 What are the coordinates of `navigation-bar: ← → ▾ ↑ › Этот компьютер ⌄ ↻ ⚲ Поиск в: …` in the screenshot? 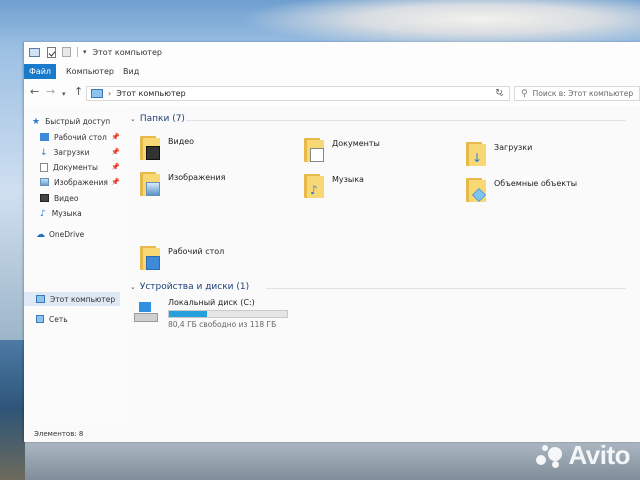 It's located at (332, 93).